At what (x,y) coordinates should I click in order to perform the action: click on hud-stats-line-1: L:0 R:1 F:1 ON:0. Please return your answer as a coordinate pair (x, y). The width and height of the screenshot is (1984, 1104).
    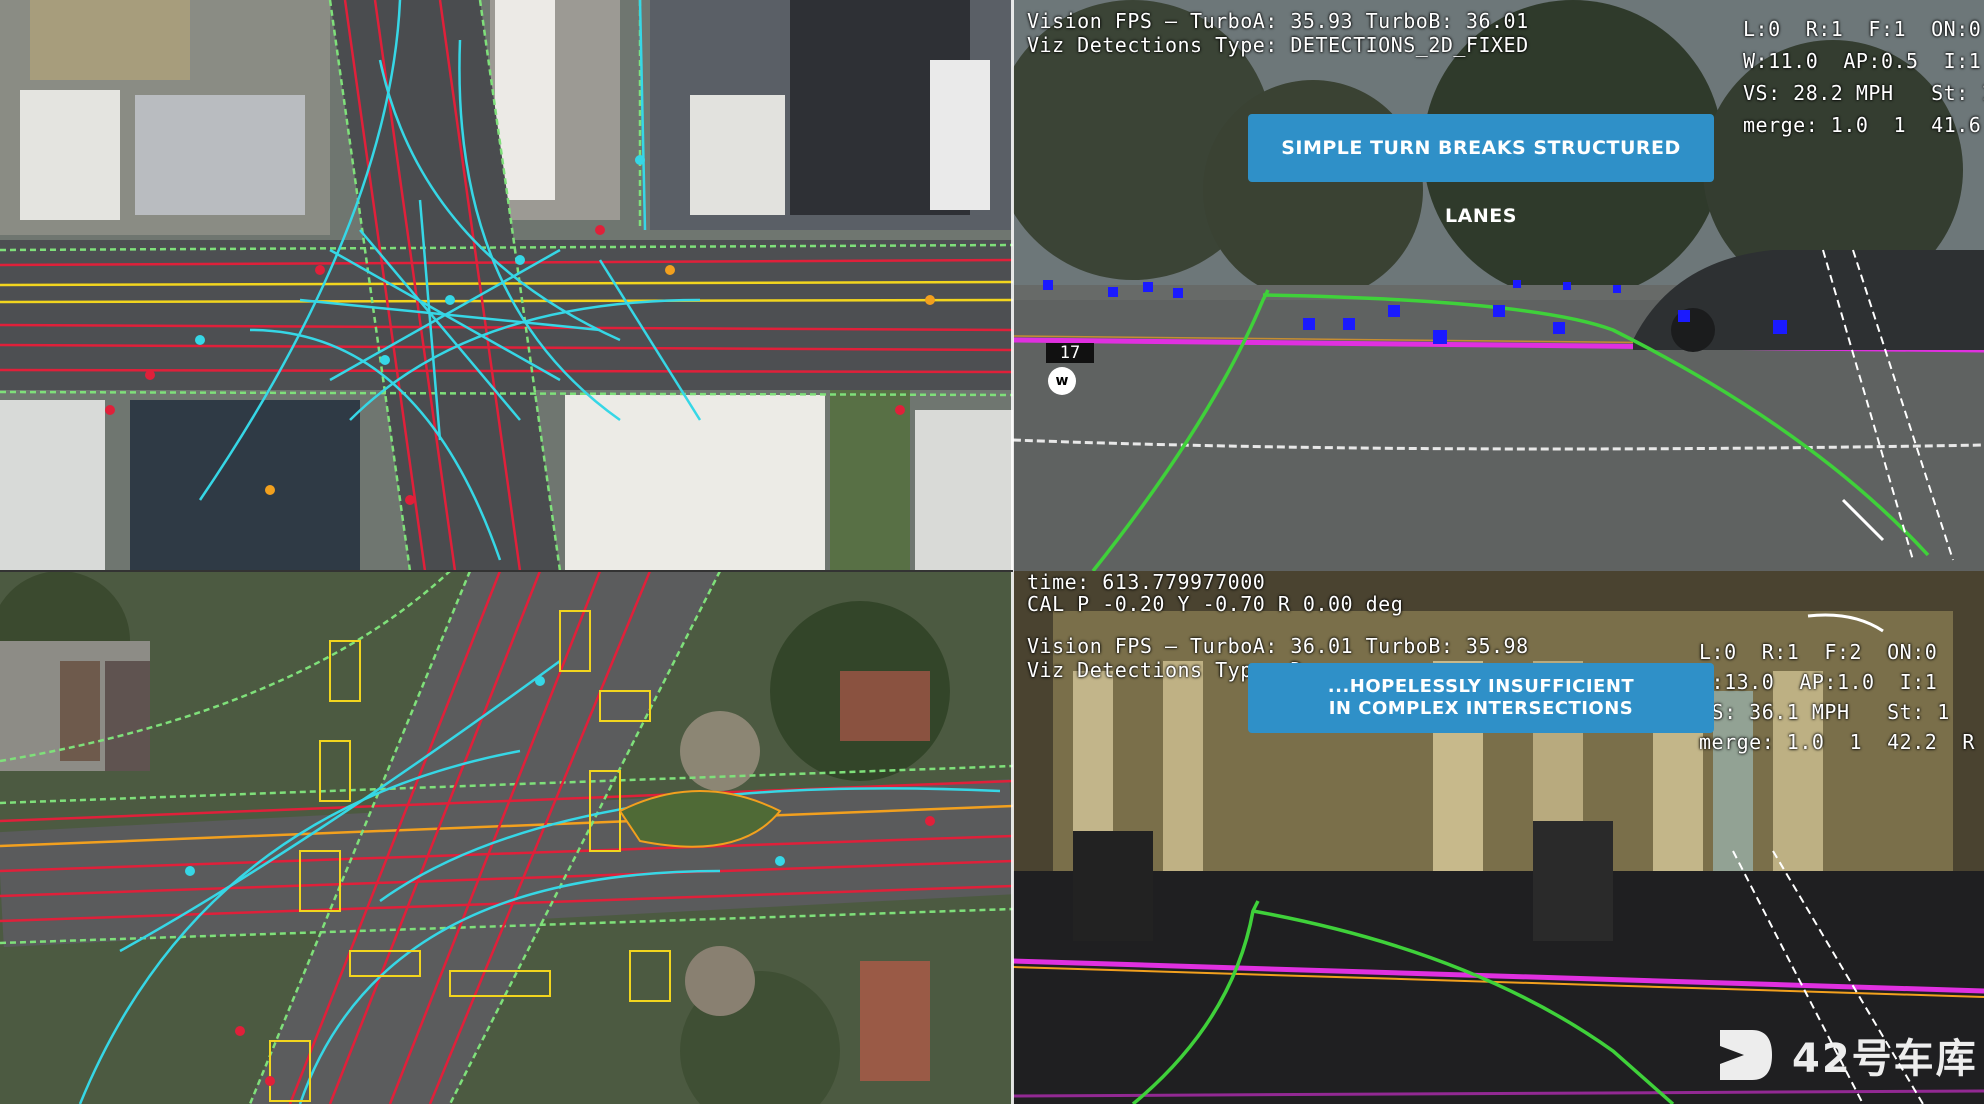
    Looking at the image, I should click on (1862, 29).